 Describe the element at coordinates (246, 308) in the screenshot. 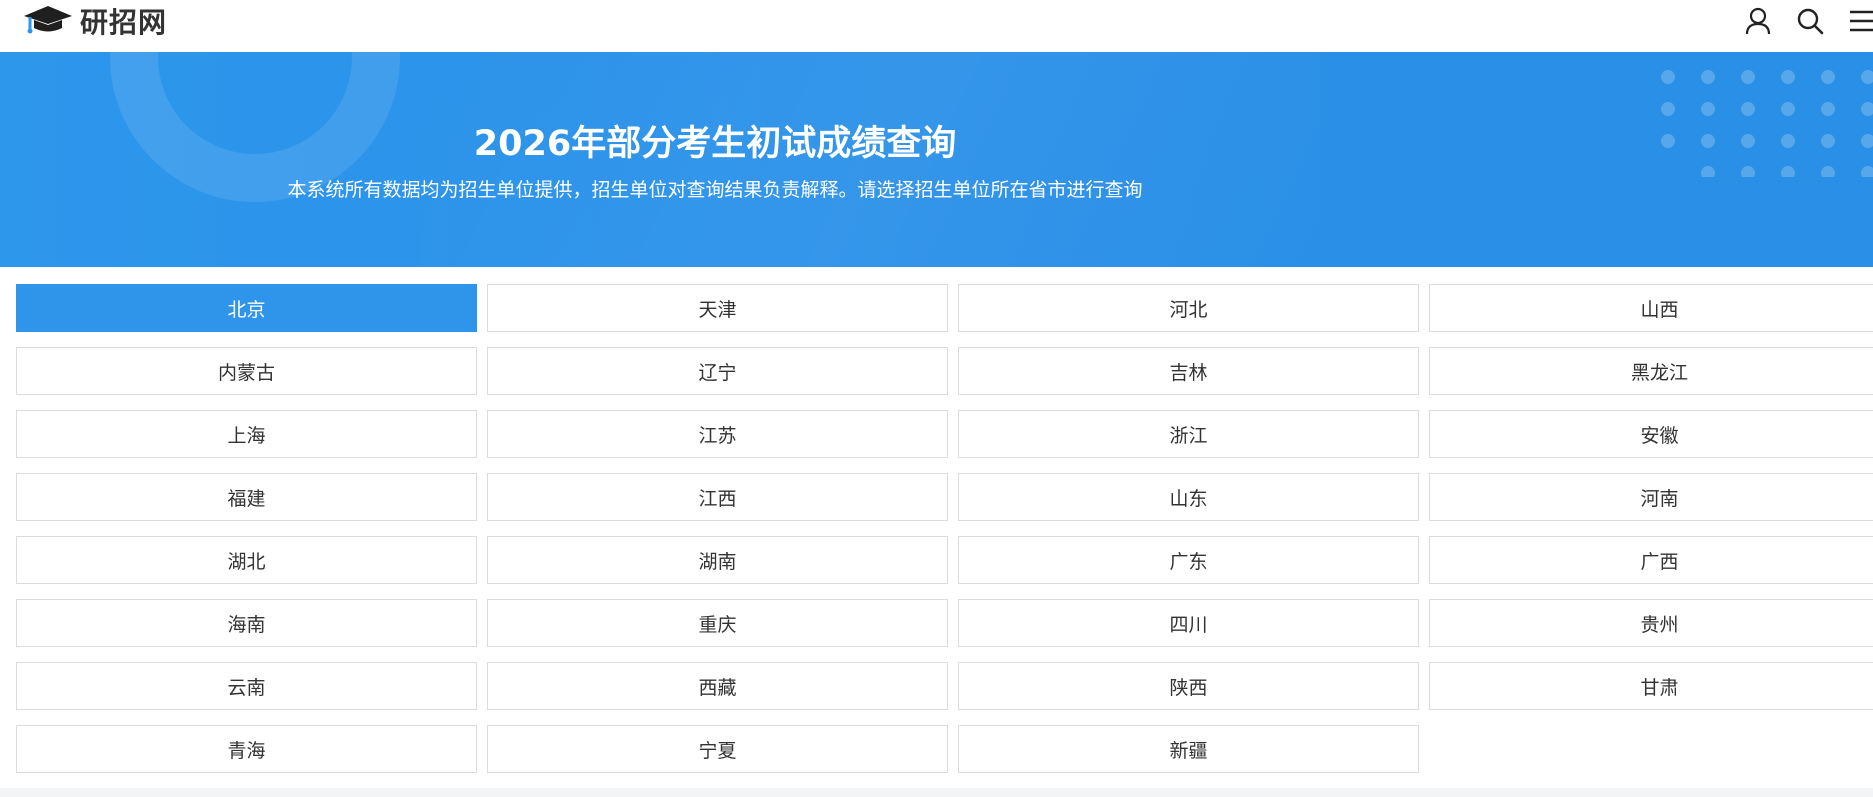

I see `province-button: 北京` at that location.